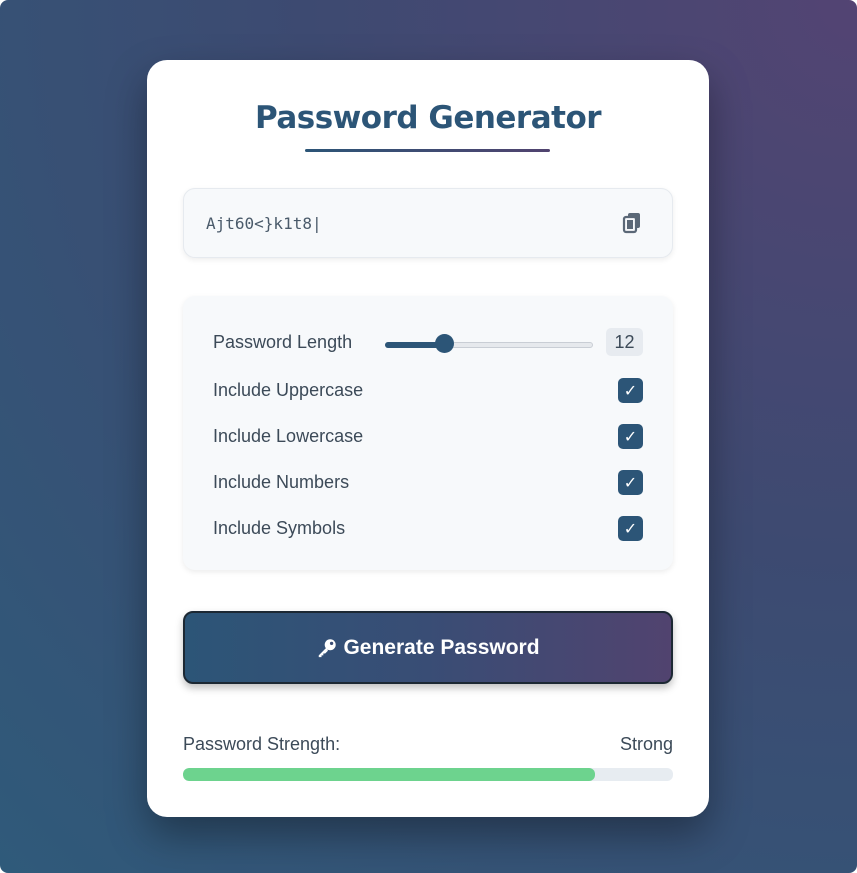 The image size is (857, 873). I want to click on page-title: Password Generator, so click(428, 118).